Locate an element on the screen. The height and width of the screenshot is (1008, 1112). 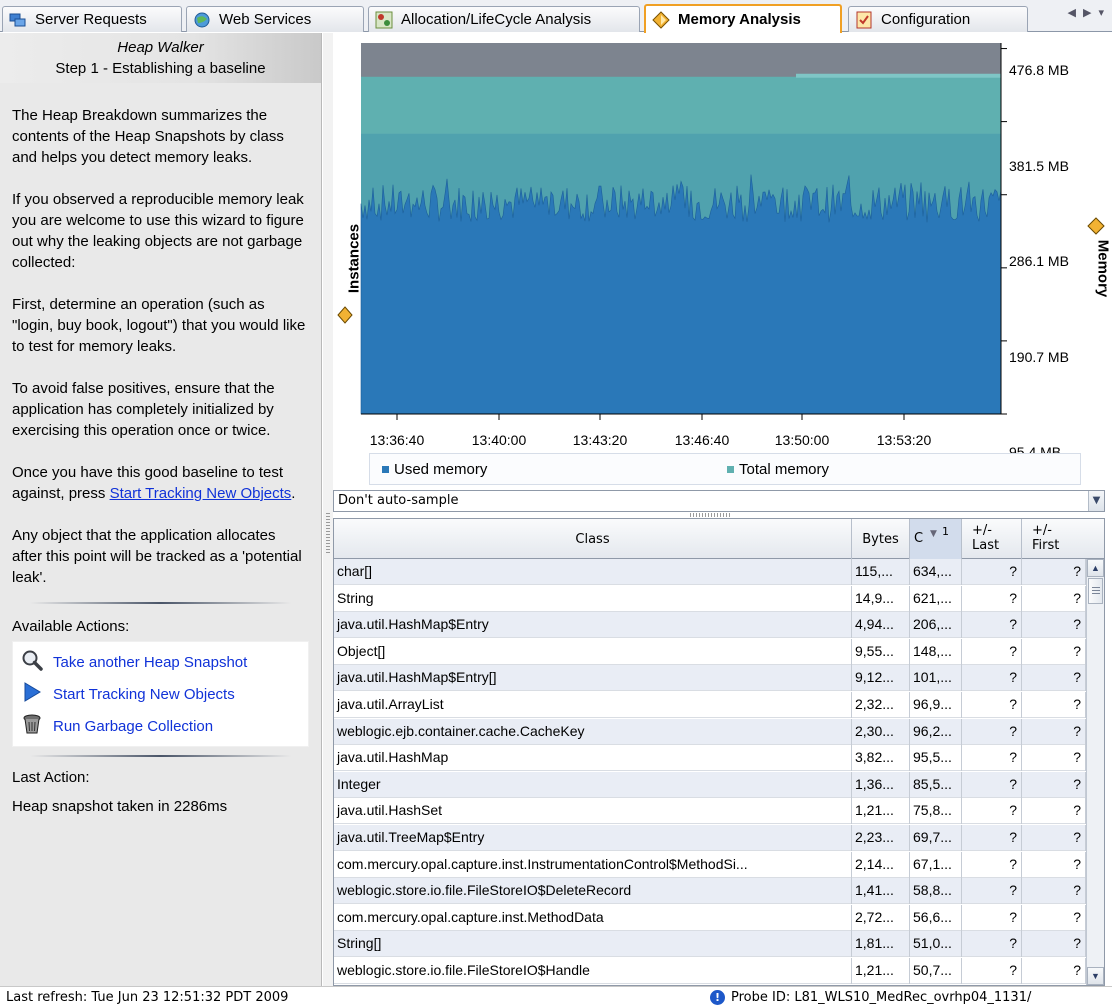
table-row: java.util.ArrayList 2,32... 96,9...?? is located at coordinates (710, 705).